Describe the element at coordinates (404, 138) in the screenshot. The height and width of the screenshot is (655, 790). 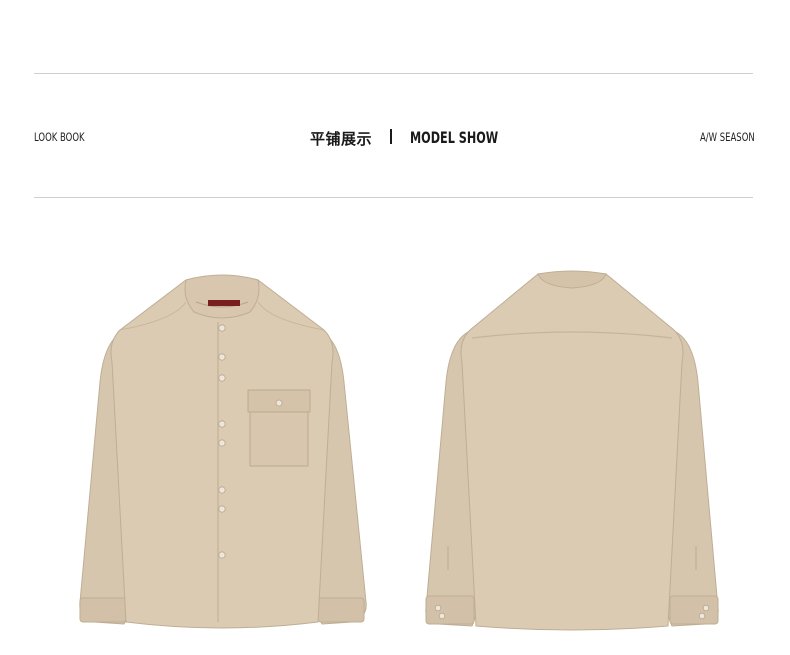
I see `section-title: 平铺展示 MODEL SHOW` at that location.